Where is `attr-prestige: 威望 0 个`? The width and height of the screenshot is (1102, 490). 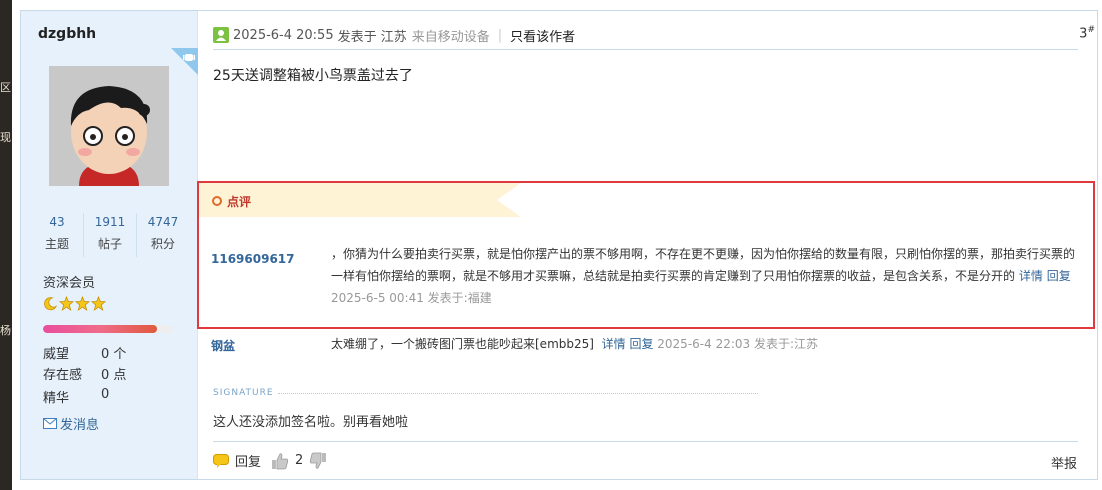
attr-prestige: 威望 0 个 is located at coordinates (84, 352).